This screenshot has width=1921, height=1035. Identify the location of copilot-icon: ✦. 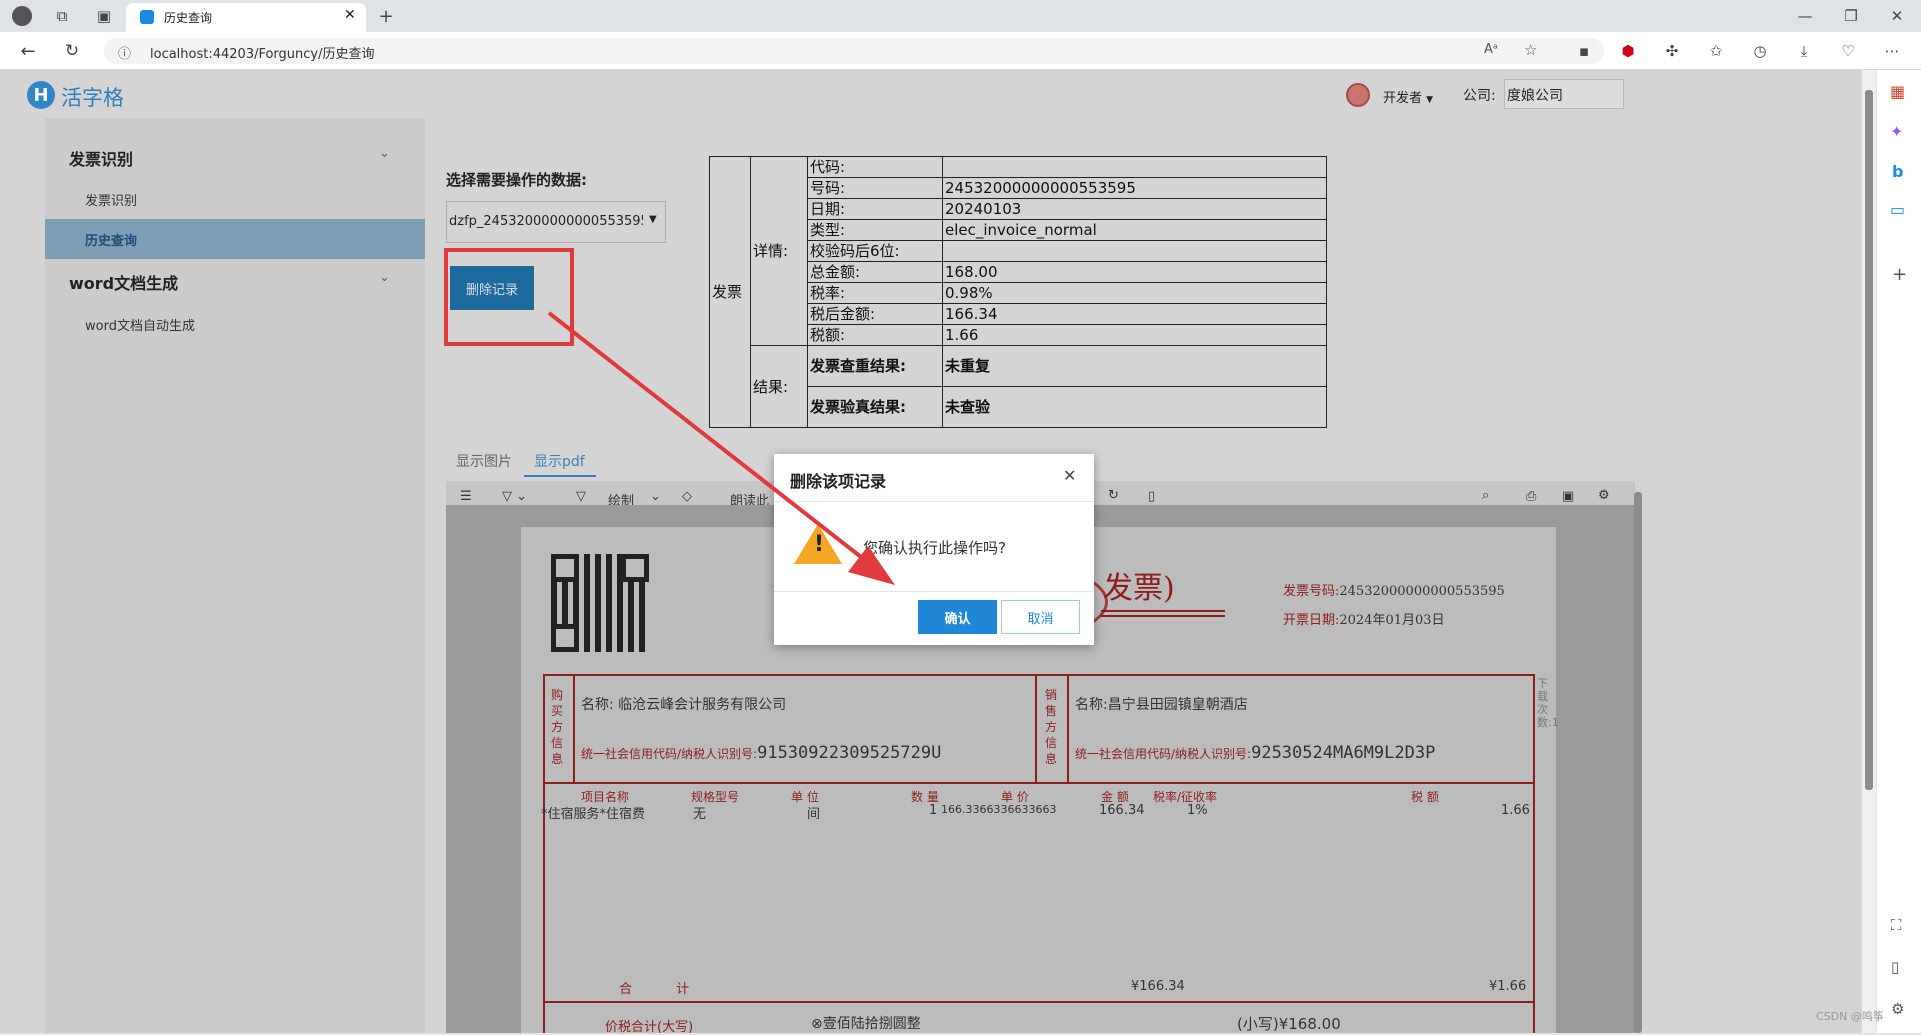
(1896, 131).